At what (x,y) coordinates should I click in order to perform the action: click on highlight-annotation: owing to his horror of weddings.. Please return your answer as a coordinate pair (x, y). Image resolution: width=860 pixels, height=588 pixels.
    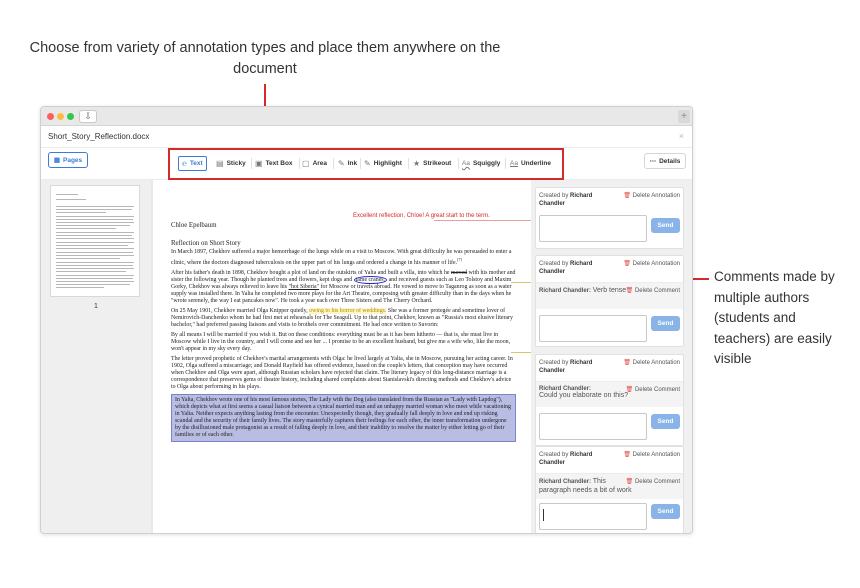
    Looking at the image, I should click on (348, 310).